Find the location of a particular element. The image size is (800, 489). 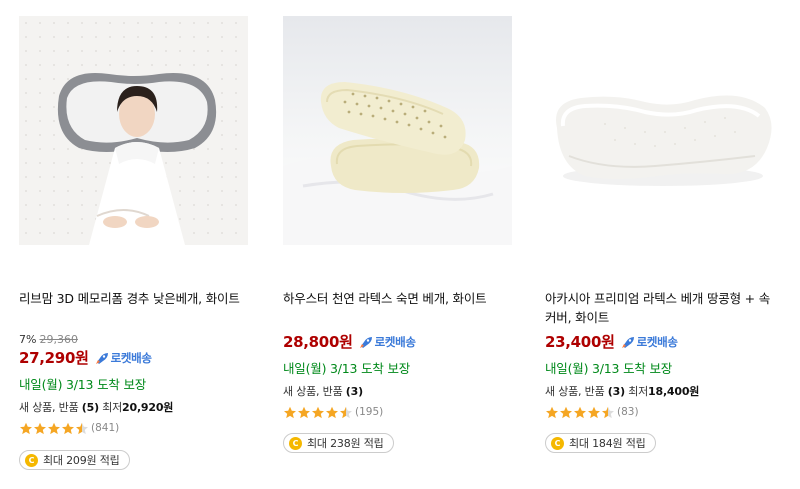

cashback-label: 최대 238원 적립 is located at coordinates (345, 443).